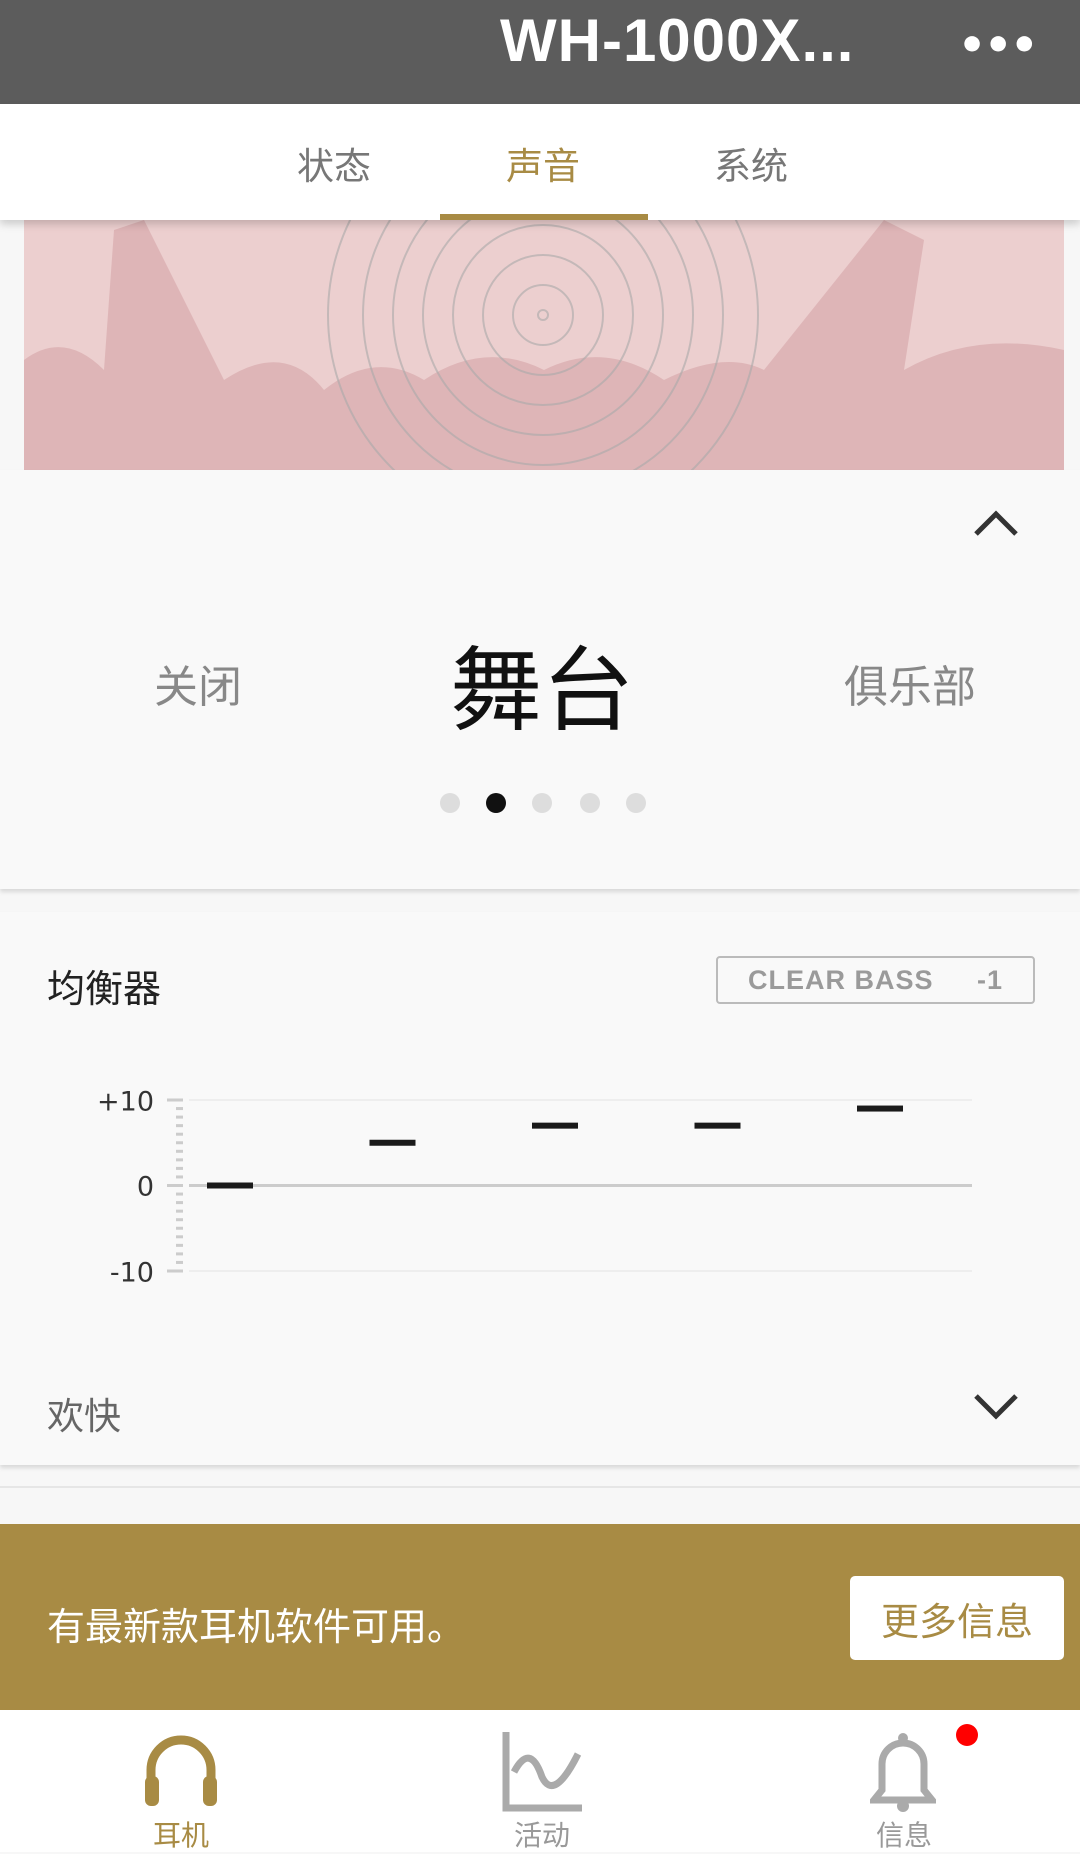 The image size is (1080, 1854). I want to click on activity-chart-icon, so click(542, 1772).